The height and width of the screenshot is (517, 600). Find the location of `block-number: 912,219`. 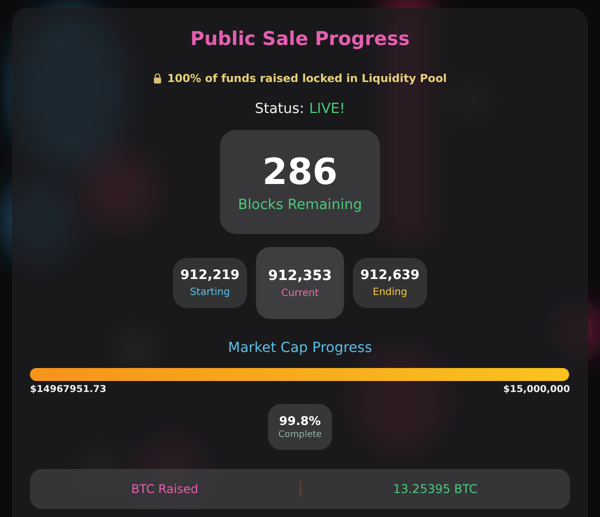

block-number: 912,219 is located at coordinates (210, 275).